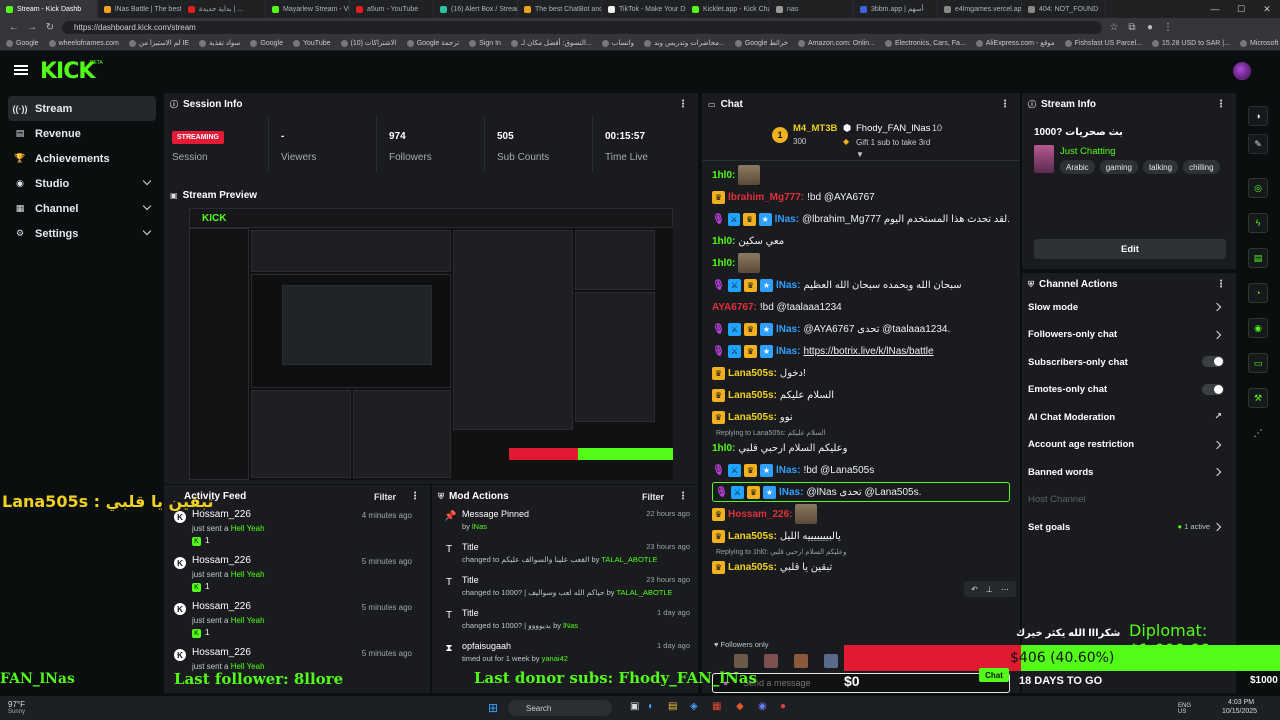  What do you see at coordinates (308, 9) in the screenshot?
I see `browser-tab: Mayarlew Stream - Vi` at bounding box center [308, 9].